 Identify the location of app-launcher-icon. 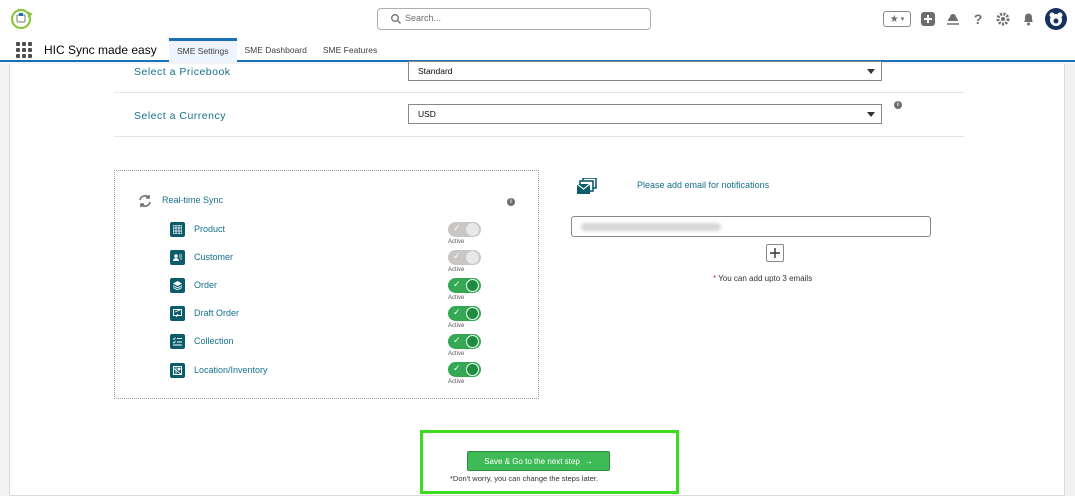
(24, 50).